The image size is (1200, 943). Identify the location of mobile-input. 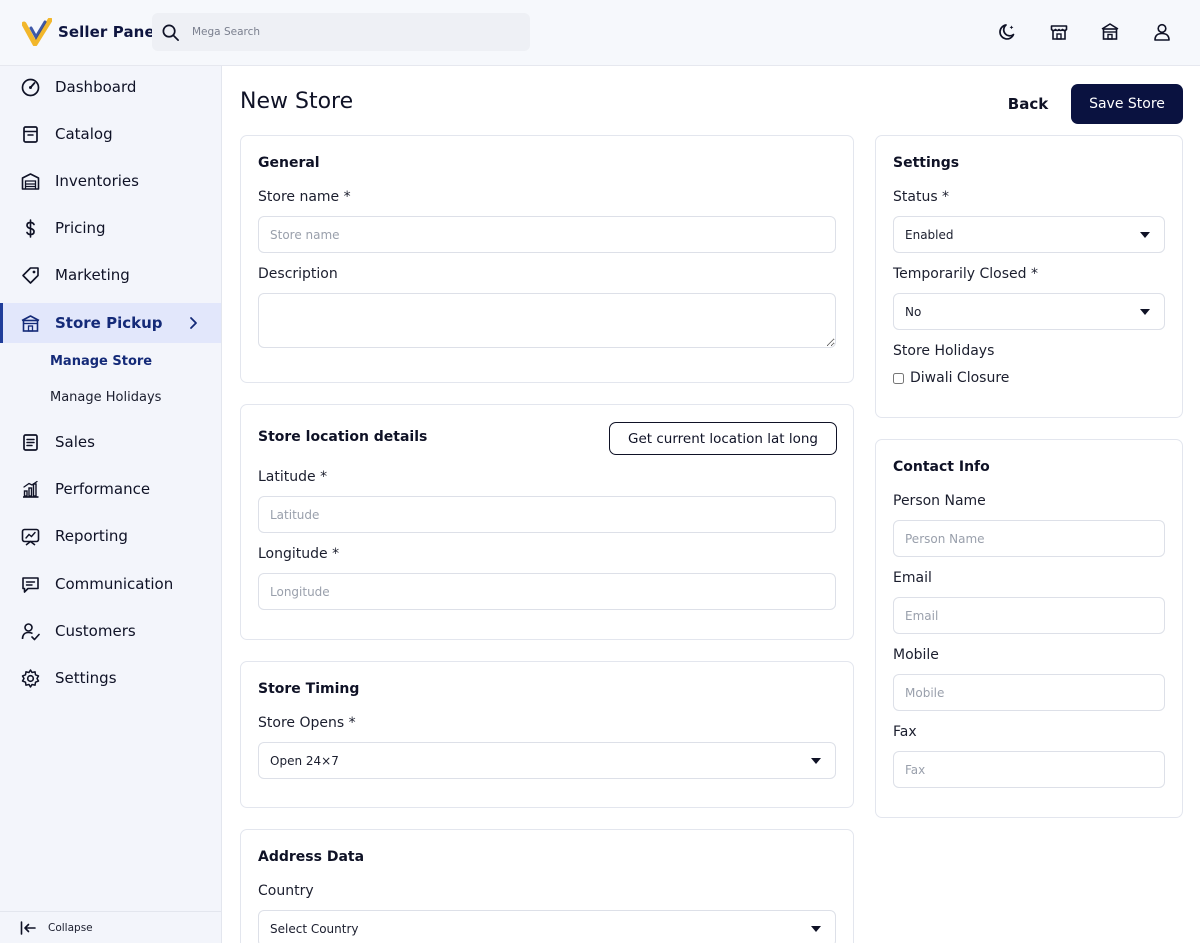
(1029, 692).